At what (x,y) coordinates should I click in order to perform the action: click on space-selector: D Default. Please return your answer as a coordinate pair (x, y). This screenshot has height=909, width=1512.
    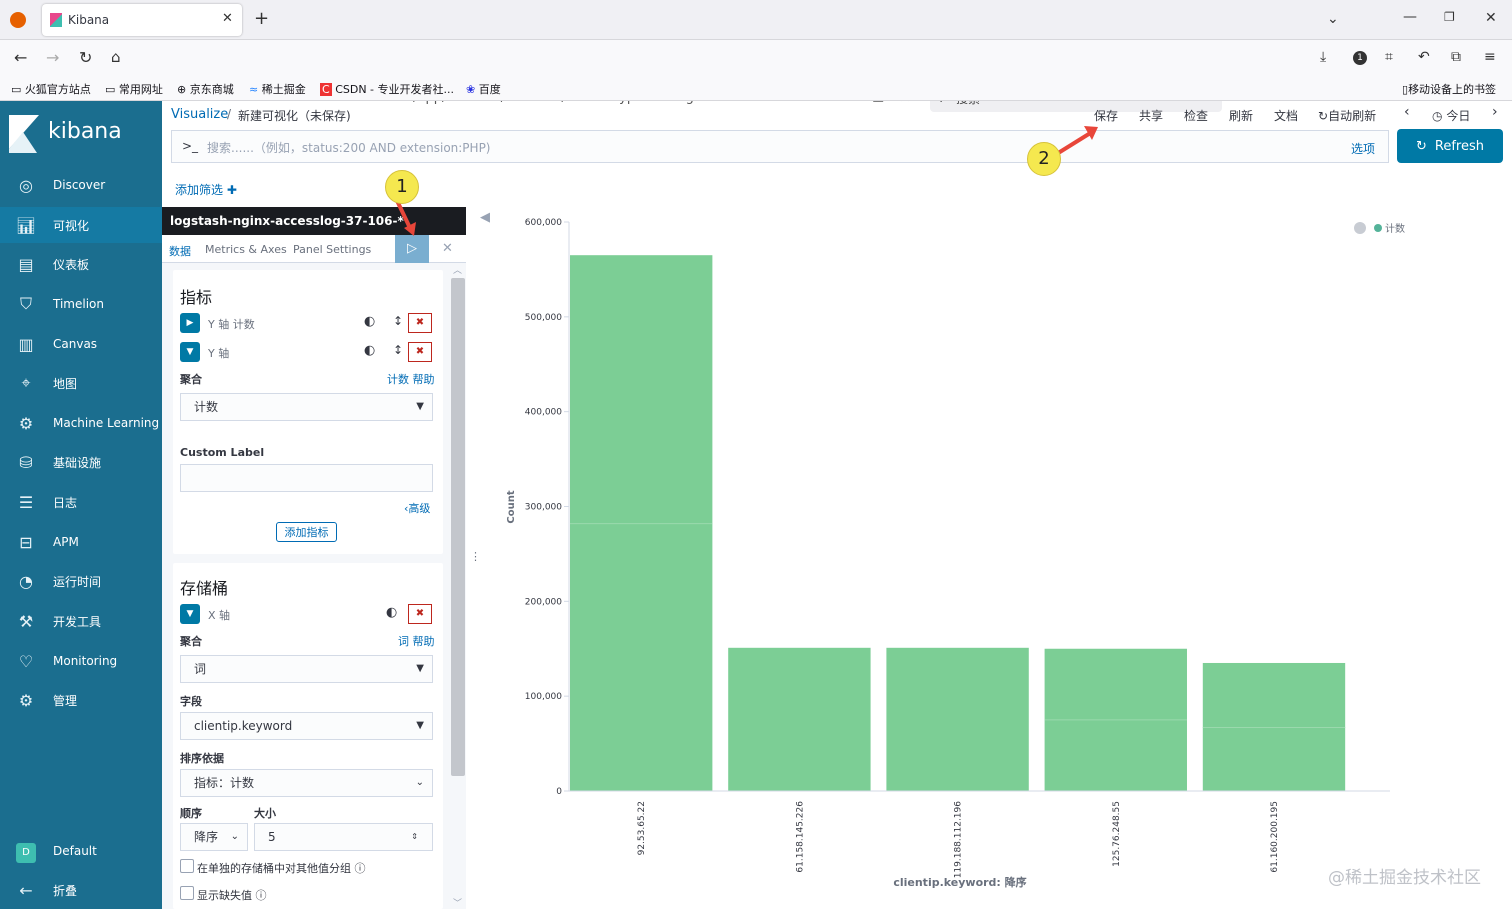
    Looking at the image, I should click on (81, 851).